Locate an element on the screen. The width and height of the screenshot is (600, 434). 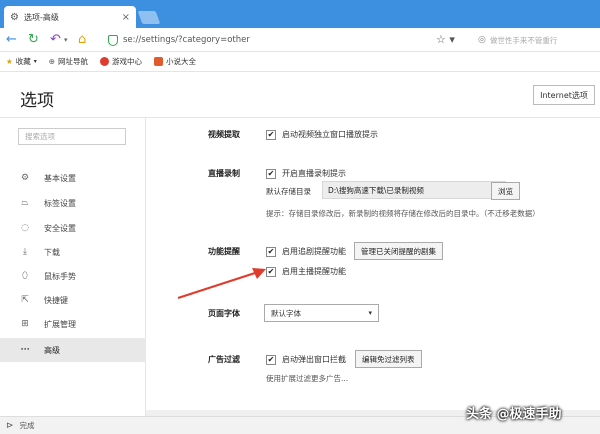
live-record-option: ✔ 开启直播录制提示 is located at coordinates (306, 173).